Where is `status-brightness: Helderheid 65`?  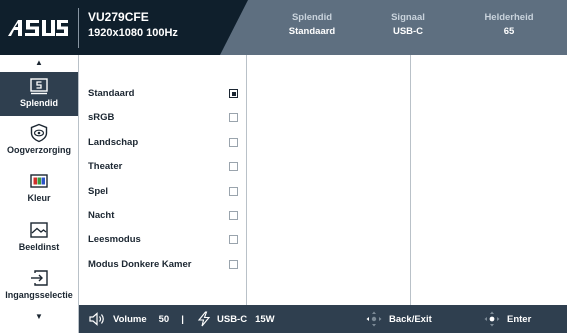
status-brightness: Helderheid 65 is located at coordinates (509, 24).